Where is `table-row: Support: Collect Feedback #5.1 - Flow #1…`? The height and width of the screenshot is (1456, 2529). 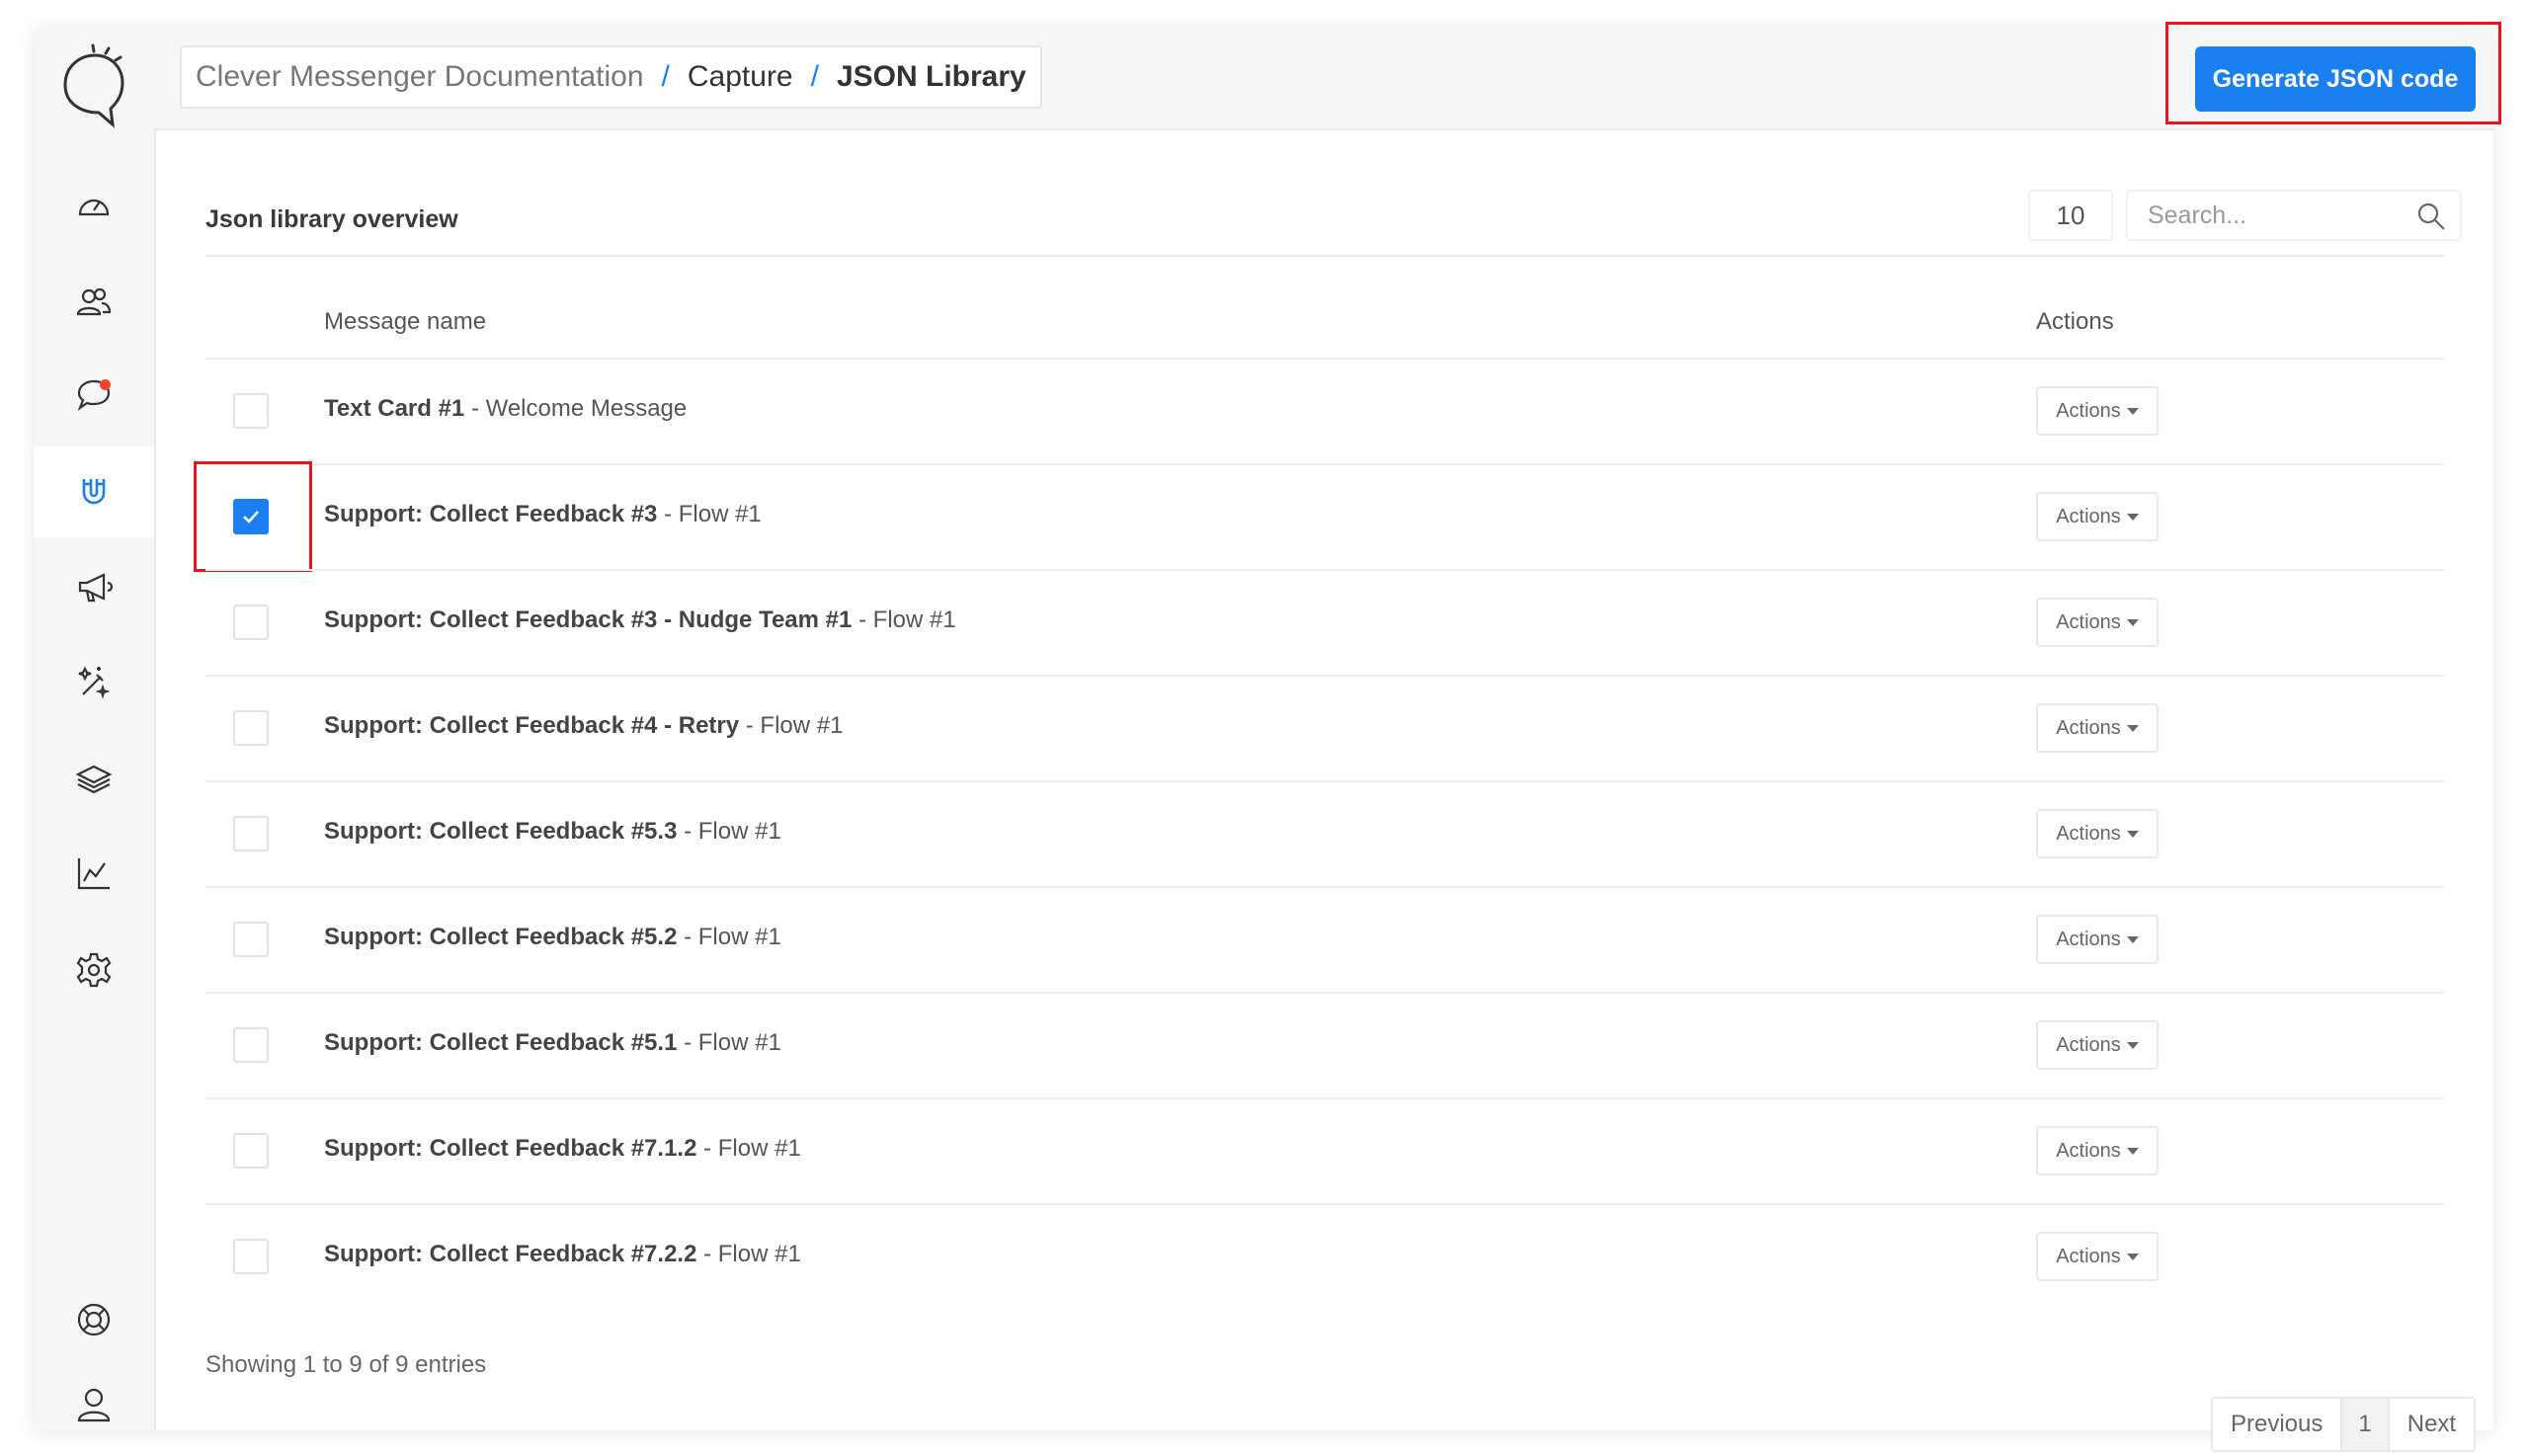
table-row: Support: Collect Feedback #5.1 - Flow #1… is located at coordinates (1324, 1044).